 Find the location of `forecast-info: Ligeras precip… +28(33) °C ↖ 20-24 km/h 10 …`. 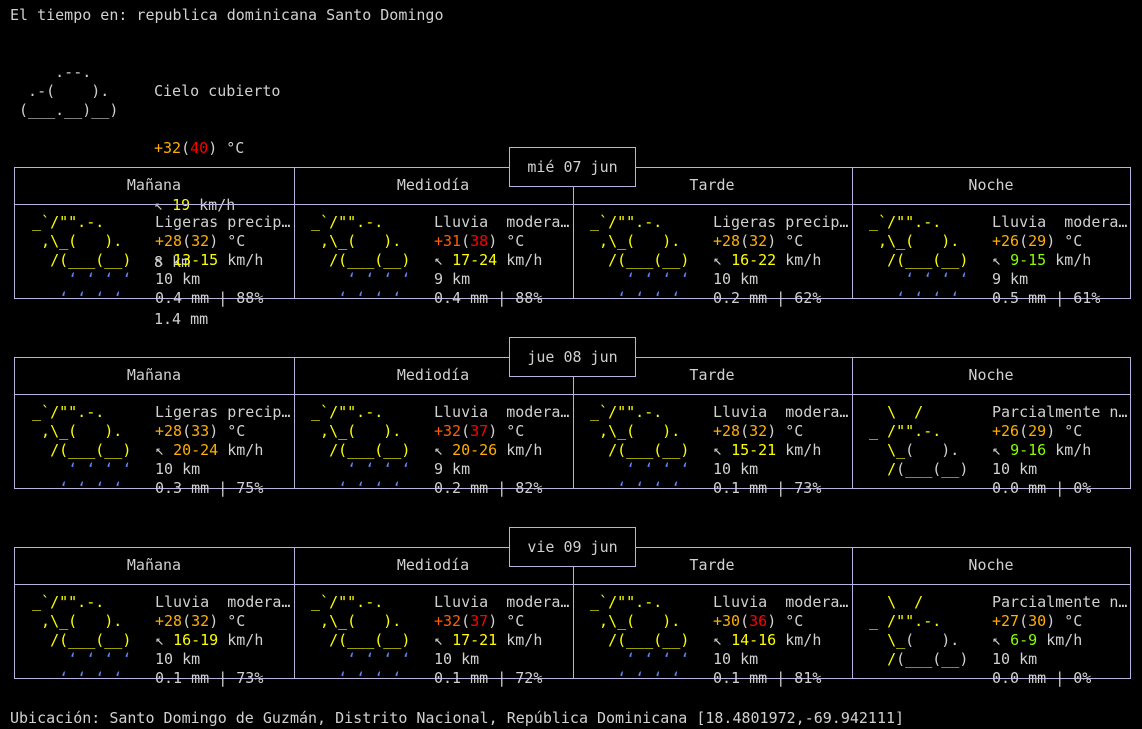

forecast-info: Ligeras precip… +28(33) °C ↖ 20-24 km/h 10 … is located at coordinates (224, 450).